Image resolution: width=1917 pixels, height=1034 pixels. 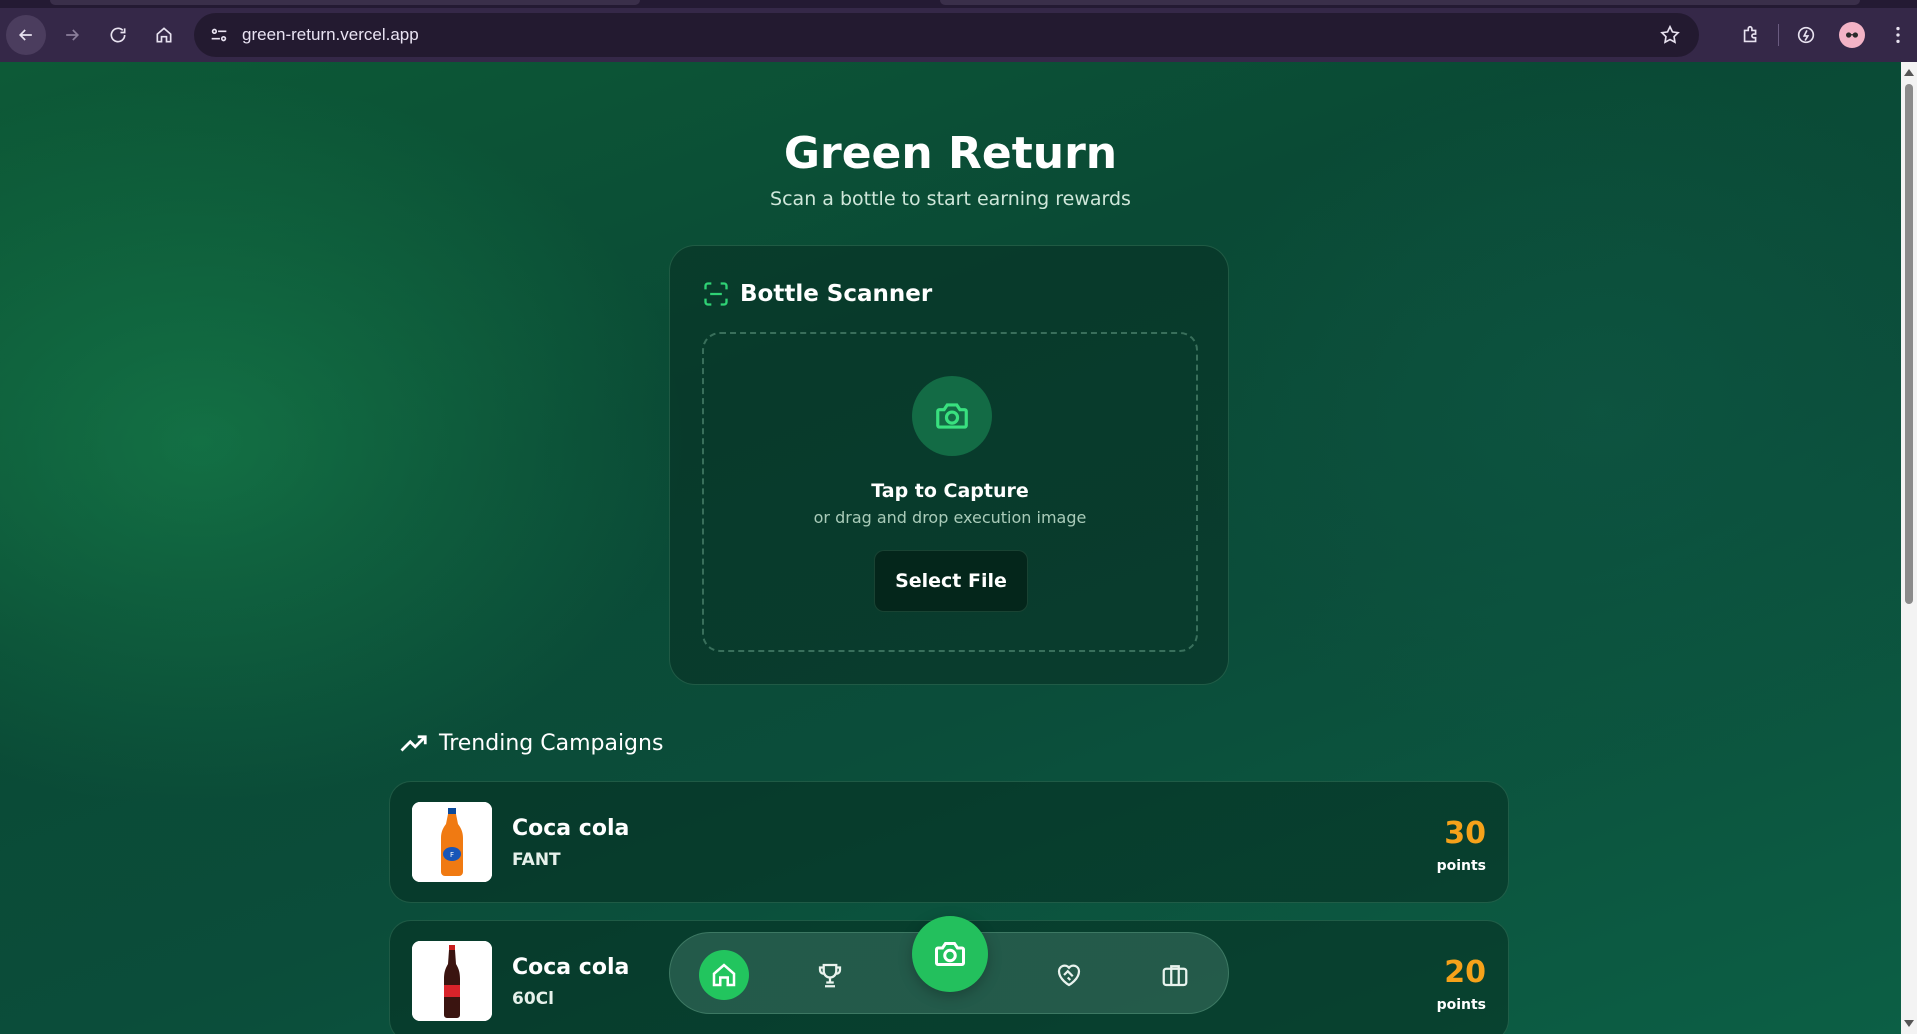 I want to click on briefcase-icon, so click(x=1175, y=976).